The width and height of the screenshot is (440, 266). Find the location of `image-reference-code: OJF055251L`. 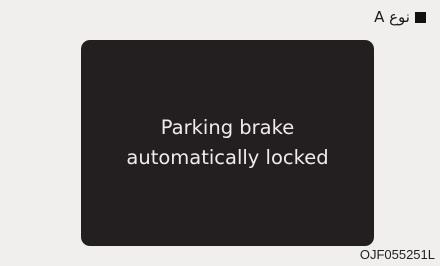

image-reference-code: OJF055251L is located at coordinates (397, 254).